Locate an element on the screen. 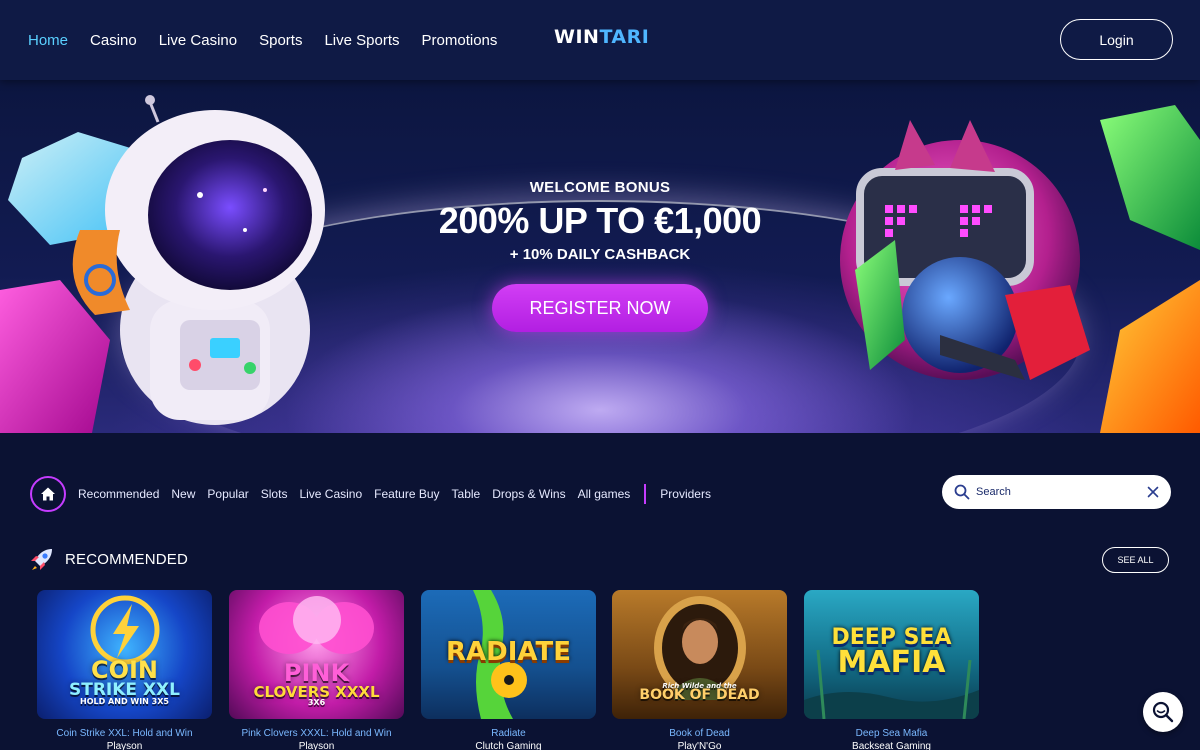 The width and height of the screenshot is (1200, 750). hero-cashback-text: + 10% DAILY CASHBACK is located at coordinates (600, 254).